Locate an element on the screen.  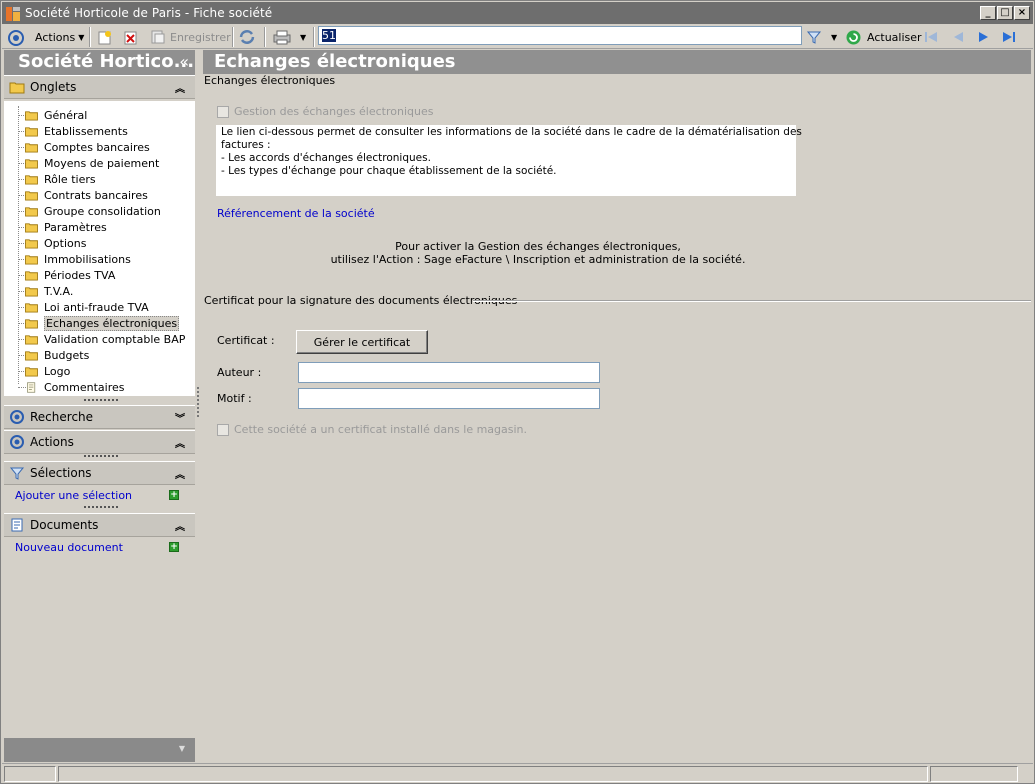
tree-item-label: Validation comptable BAP is located at coordinates (115, 339).